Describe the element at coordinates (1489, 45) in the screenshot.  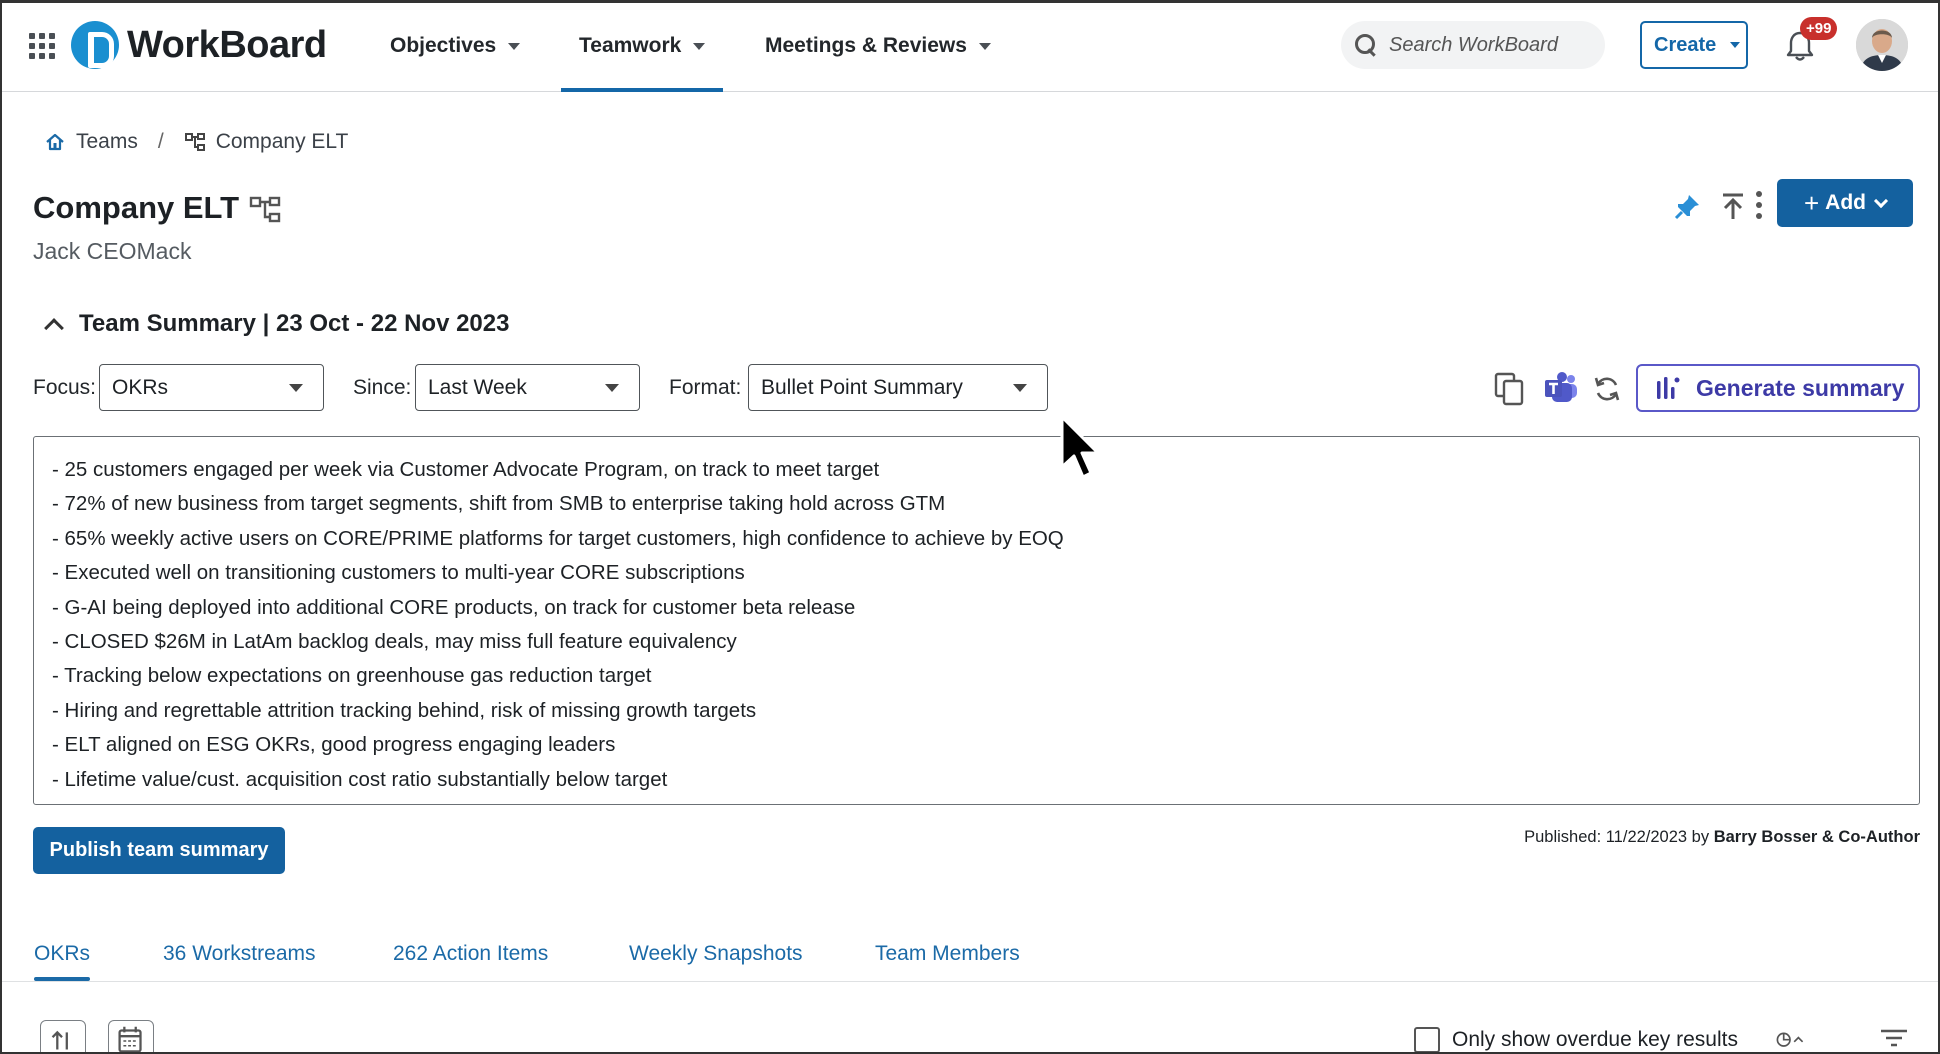
I see `search-input` at that location.